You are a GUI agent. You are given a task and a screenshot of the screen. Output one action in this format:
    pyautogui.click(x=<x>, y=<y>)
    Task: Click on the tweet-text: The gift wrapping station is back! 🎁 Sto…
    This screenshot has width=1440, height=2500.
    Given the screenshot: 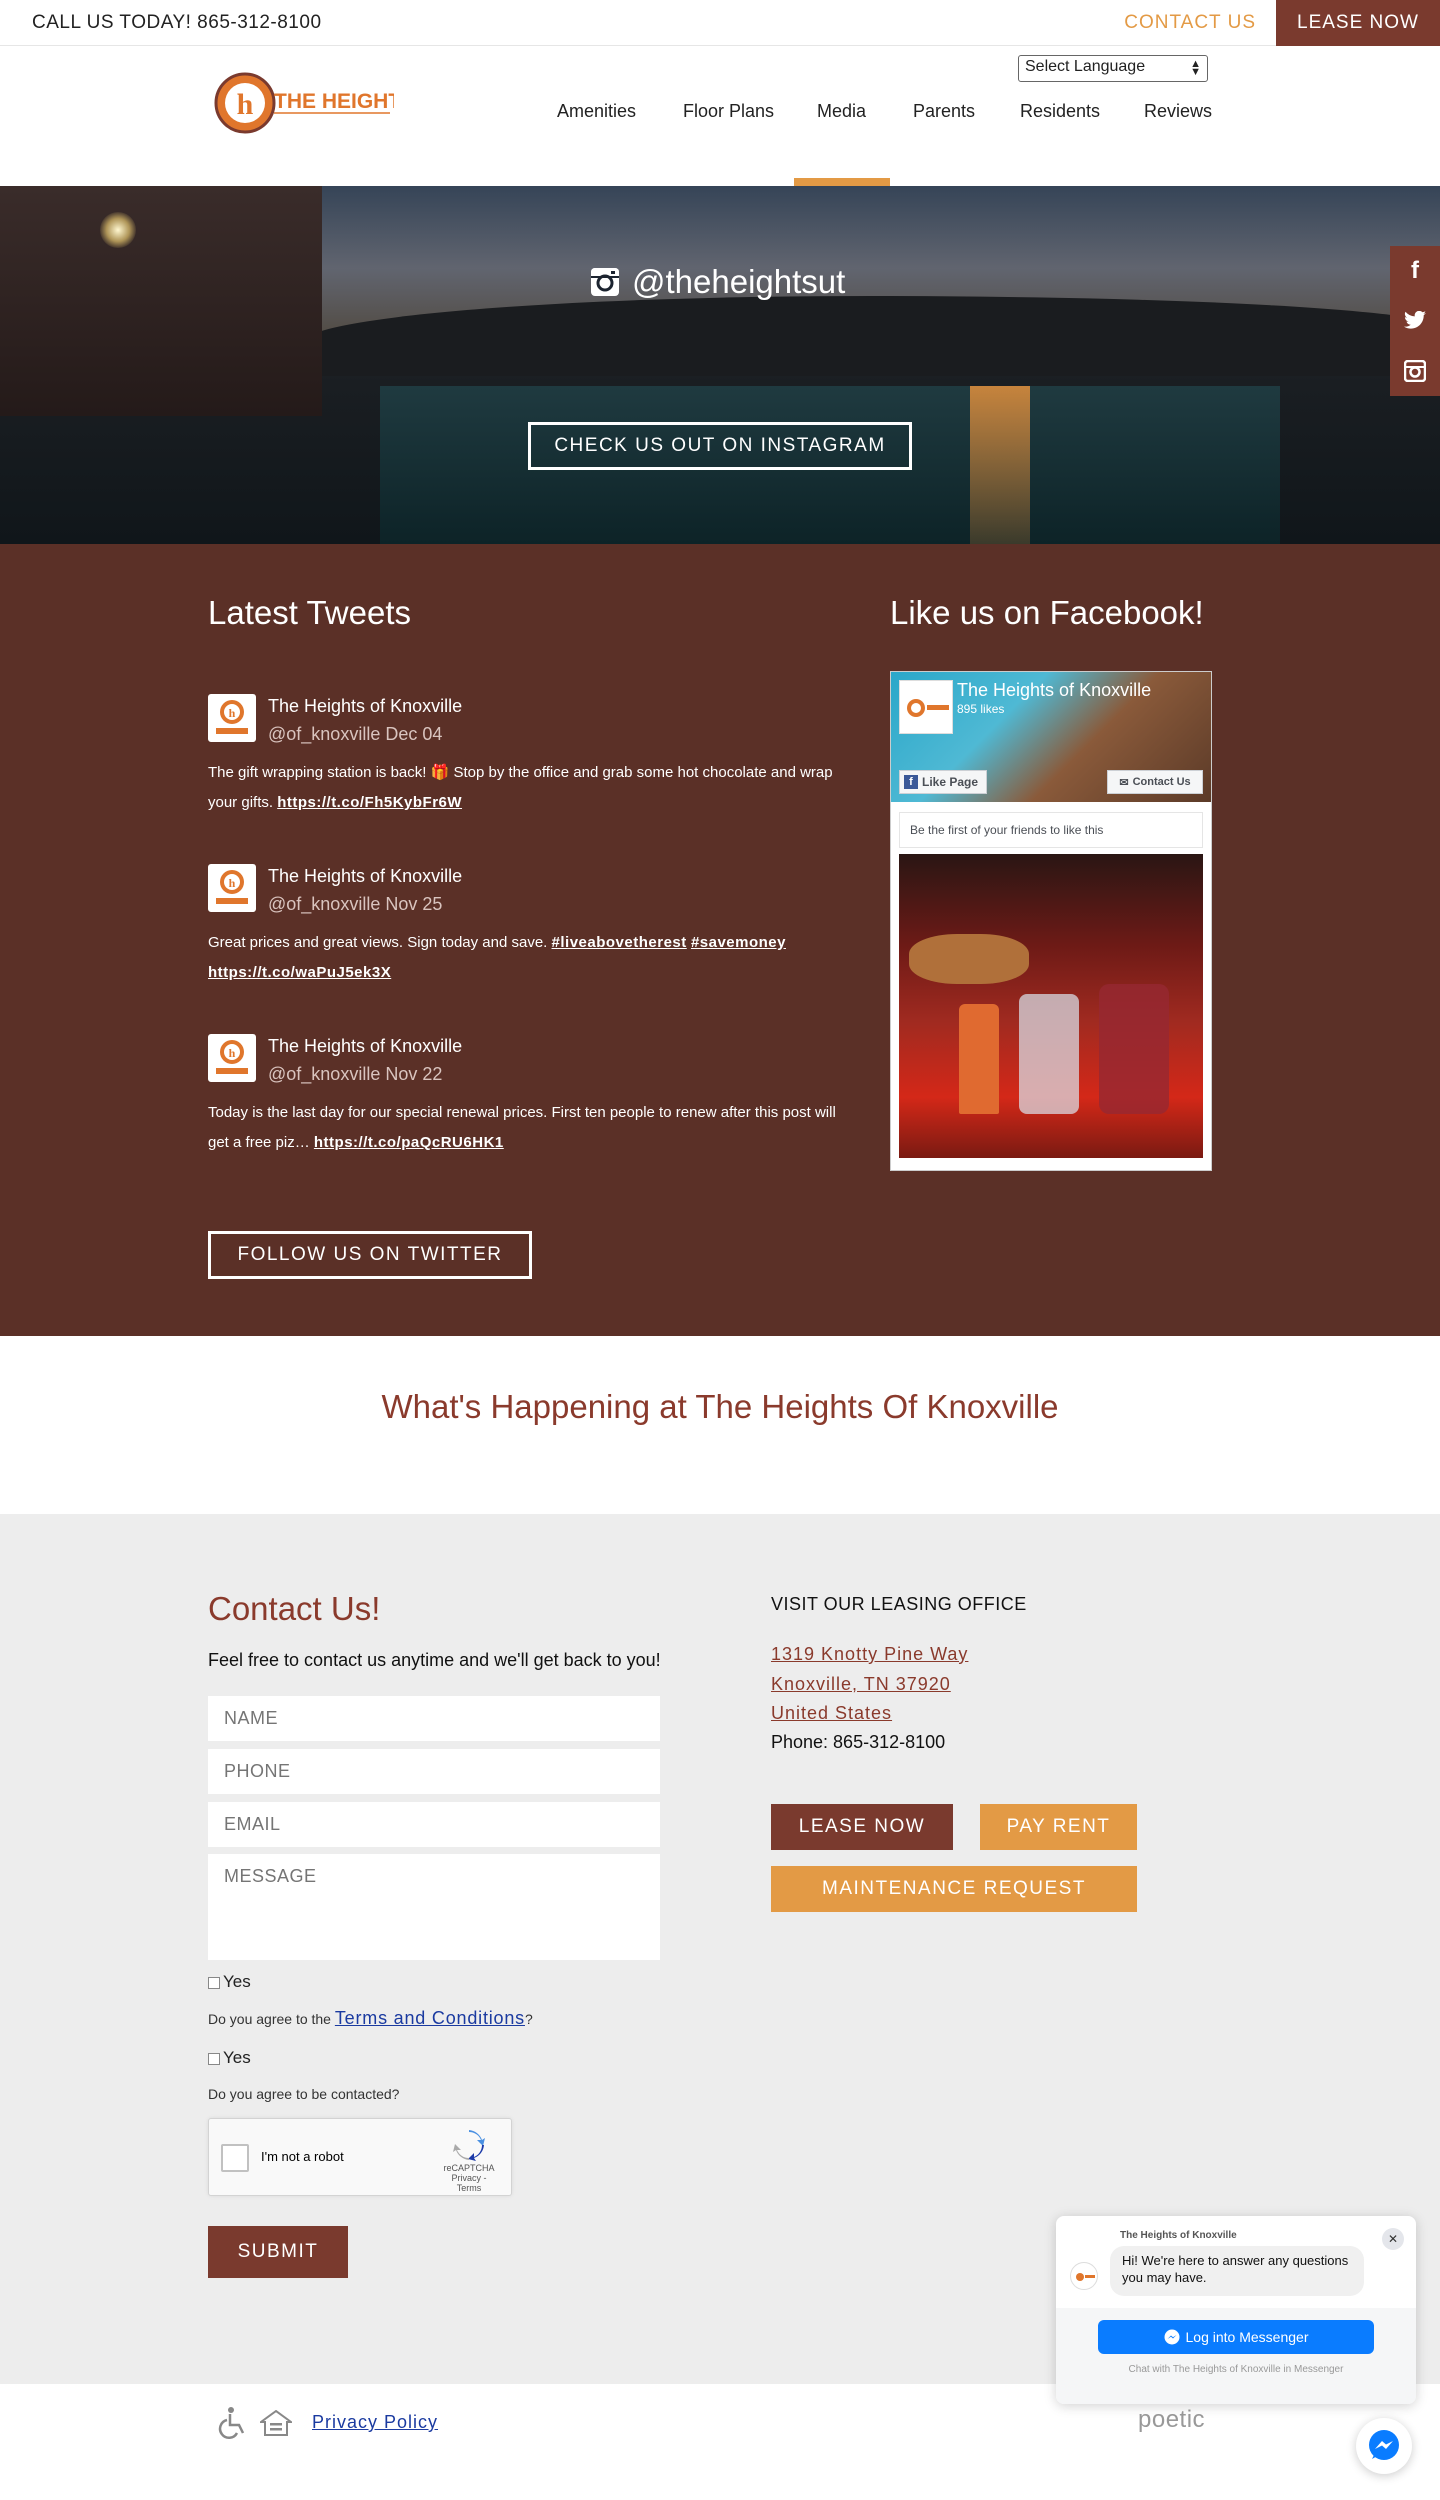 What is the action you would take?
    pyautogui.click(x=520, y=787)
    